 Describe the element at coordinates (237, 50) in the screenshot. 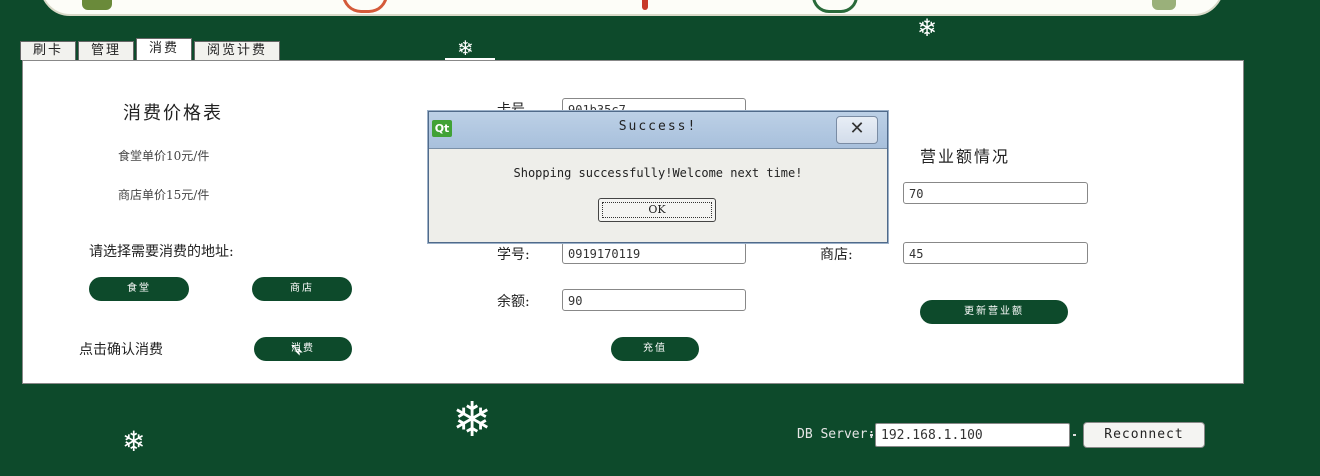

I see `tab-reading-billing: 阅览计费` at that location.